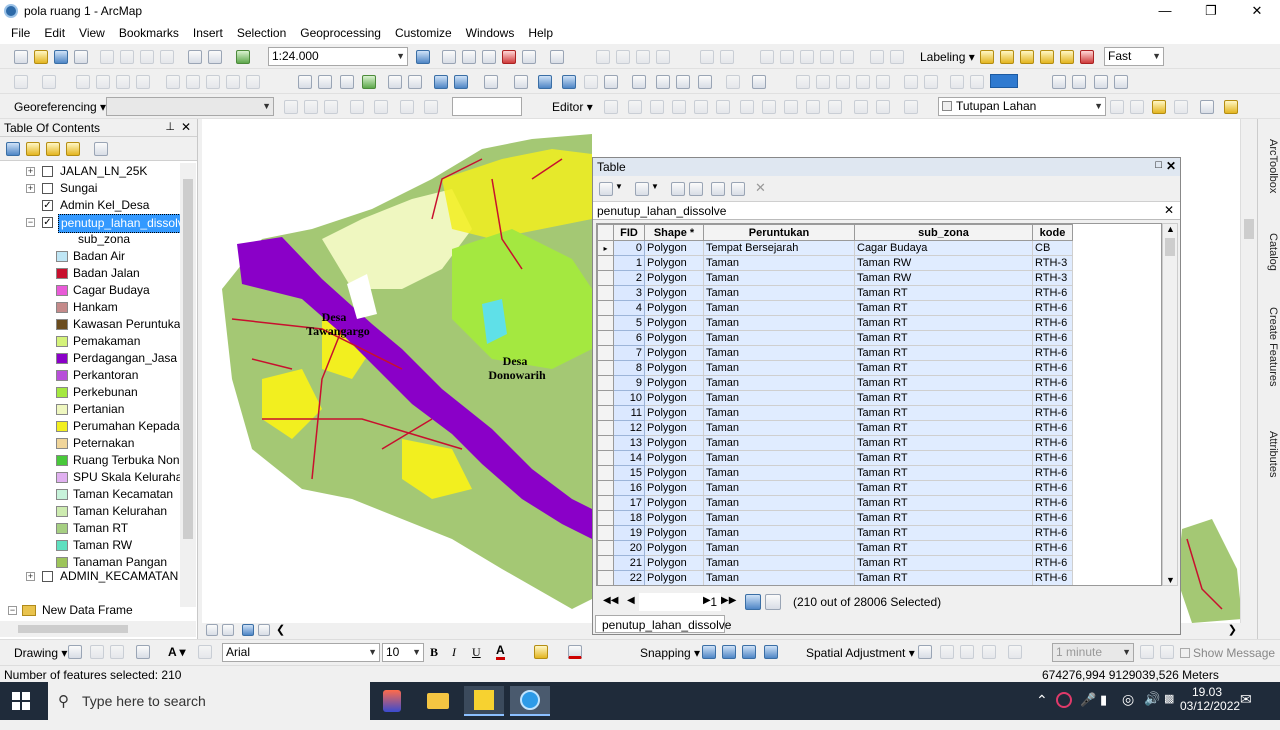  What do you see at coordinates (205, 652) in the screenshot?
I see `edit-vertices-drawing-icon` at bounding box center [205, 652].